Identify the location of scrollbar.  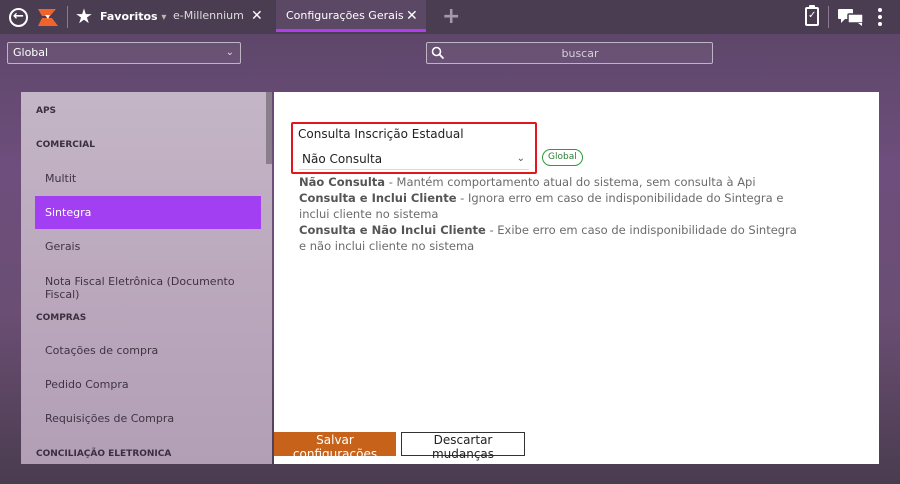
(269, 128).